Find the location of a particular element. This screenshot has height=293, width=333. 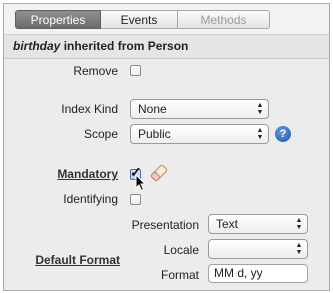

index-kind-select: None ▲ ▼ is located at coordinates (199, 109).